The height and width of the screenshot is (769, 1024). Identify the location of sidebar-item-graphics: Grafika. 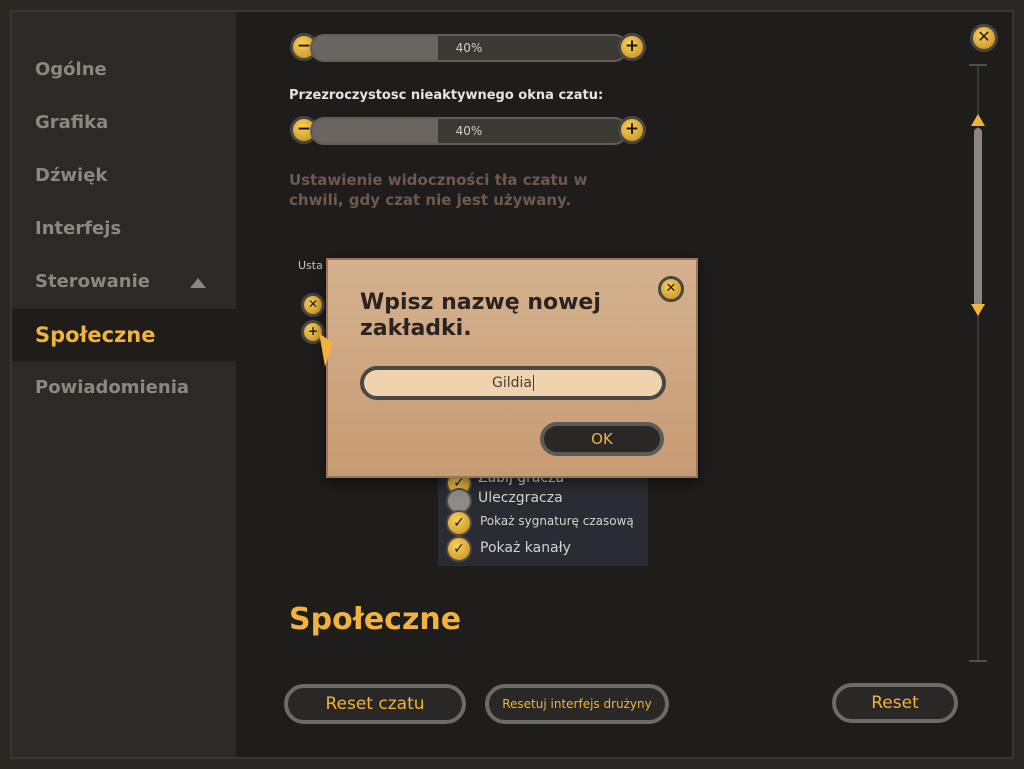
(124, 123).